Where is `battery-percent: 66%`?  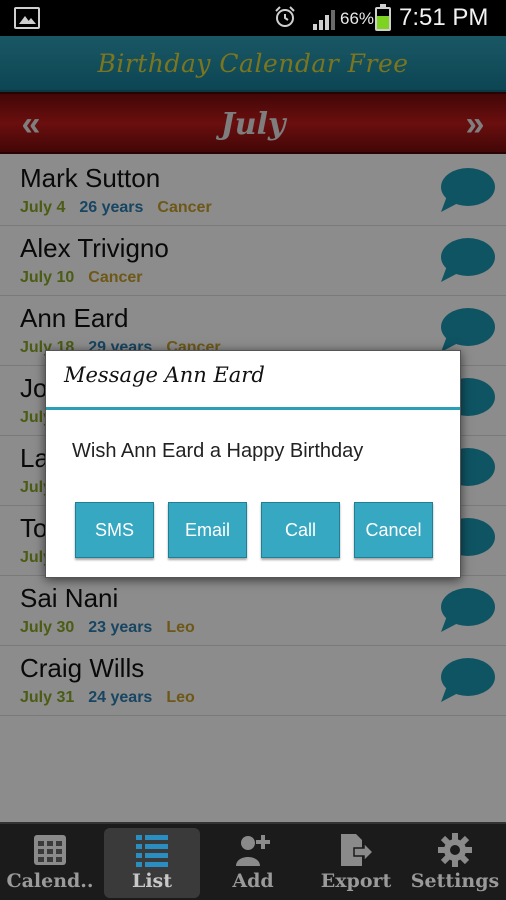
battery-percent: 66% is located at coordinates (357, 18).